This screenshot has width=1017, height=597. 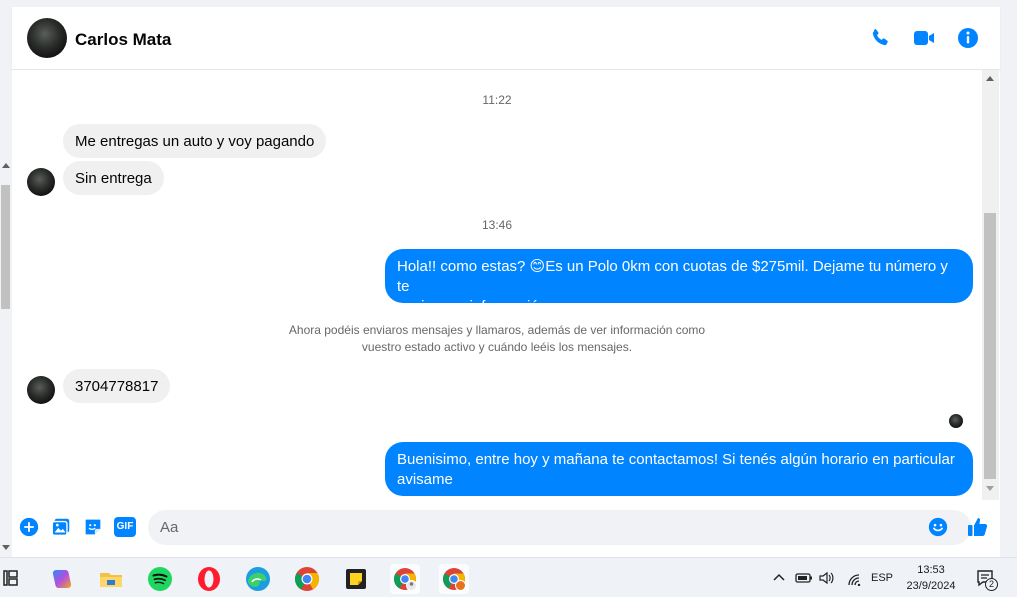 I want to click on emoji-icon, so click(x=938, y=527).